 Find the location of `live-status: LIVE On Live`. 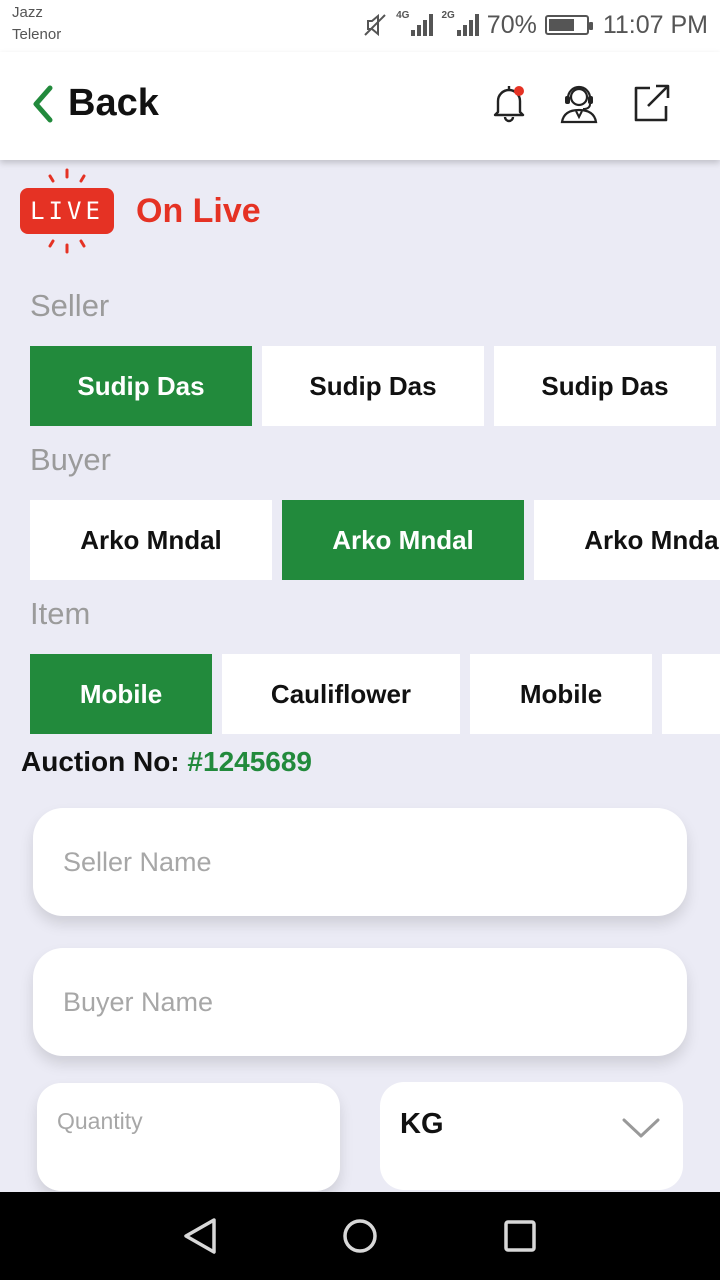

live-status: LIVE On Live is located at coordinates (140, 211).